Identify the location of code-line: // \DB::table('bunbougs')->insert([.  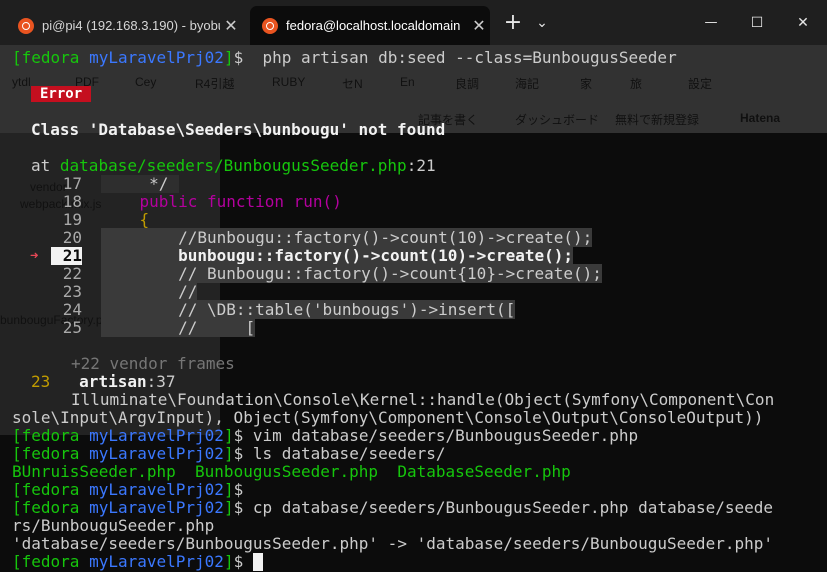
(308, 309).